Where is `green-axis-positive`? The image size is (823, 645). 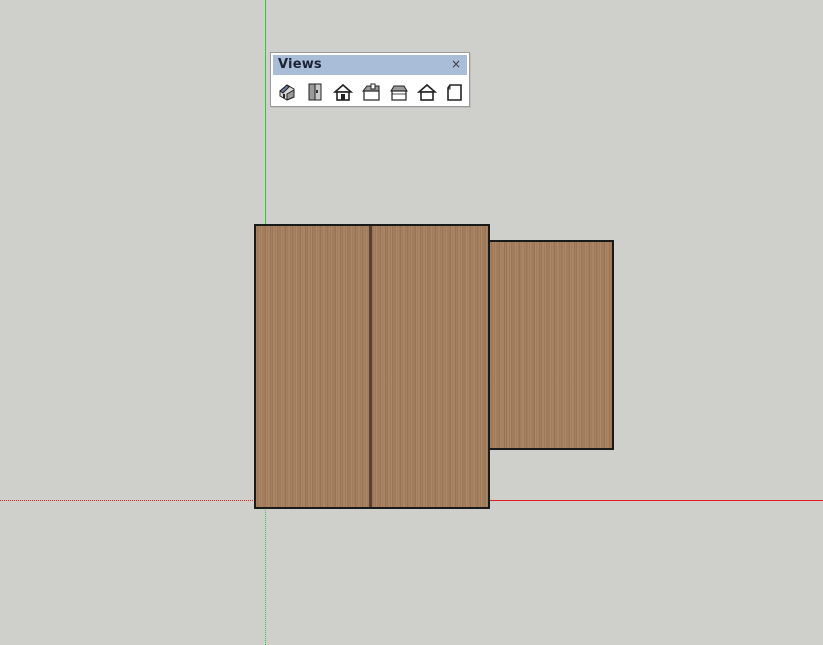 green-axis-positive is located at coordinates (265, 112).